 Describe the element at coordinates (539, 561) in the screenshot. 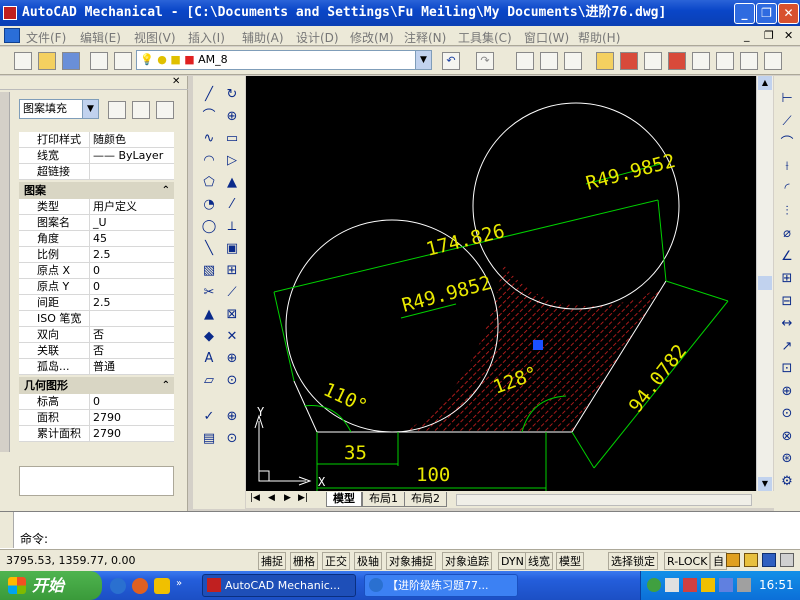

I see `toggle-lineweight: 线宽` at that location.